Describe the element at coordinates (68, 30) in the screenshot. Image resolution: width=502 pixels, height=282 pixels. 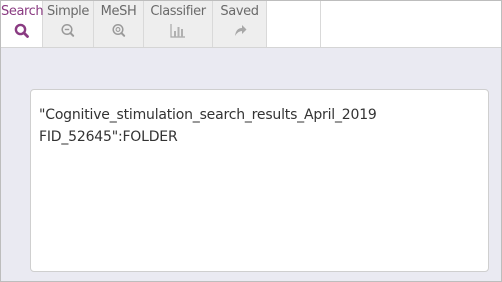
I see `zoom-out-icon` at that location.